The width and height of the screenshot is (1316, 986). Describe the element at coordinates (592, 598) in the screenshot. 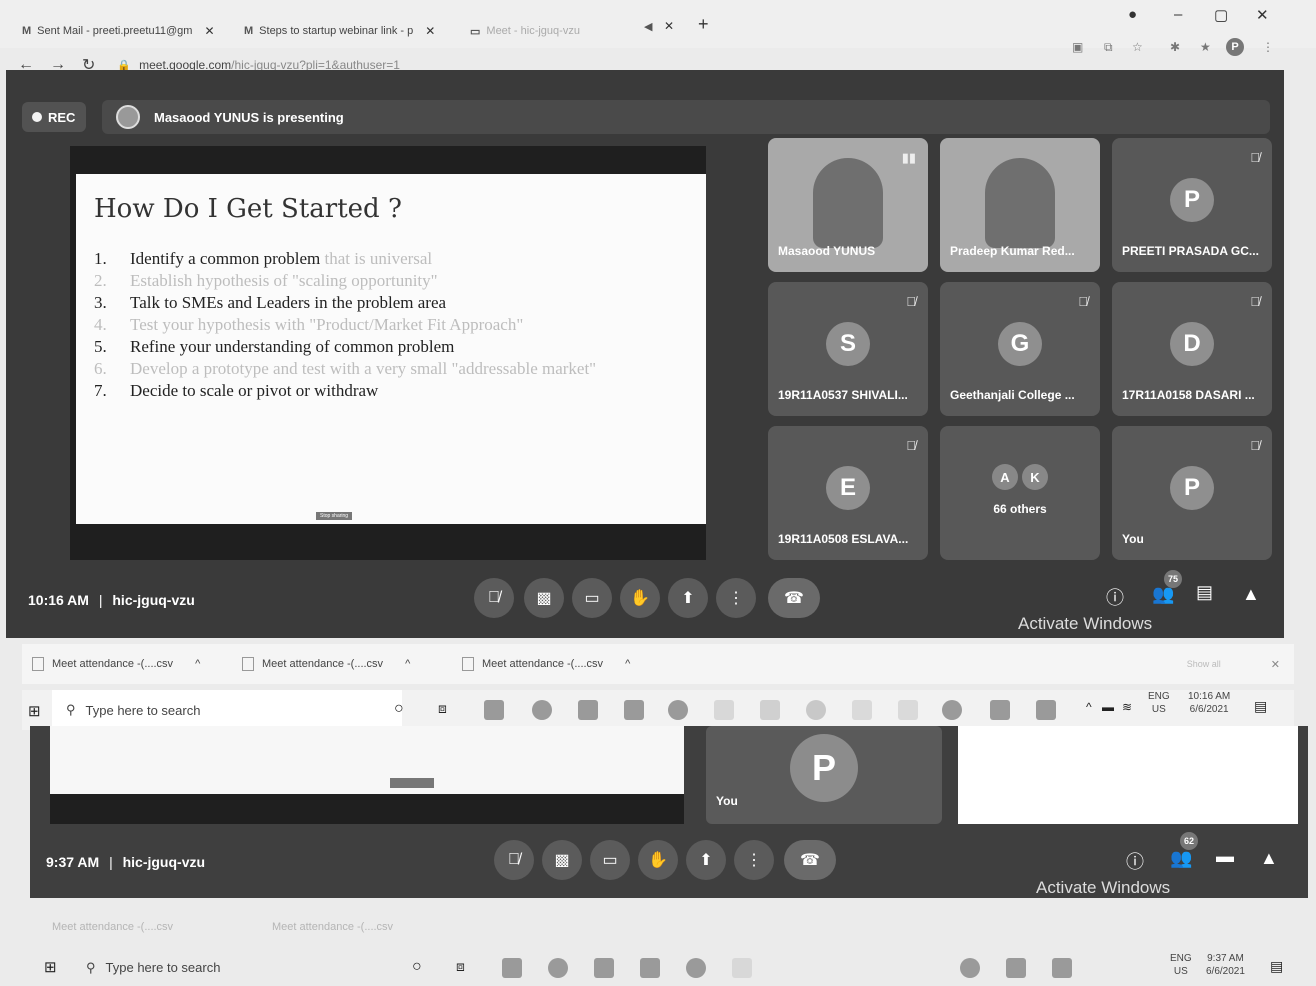

I see `captions-button: ▭` at that location.